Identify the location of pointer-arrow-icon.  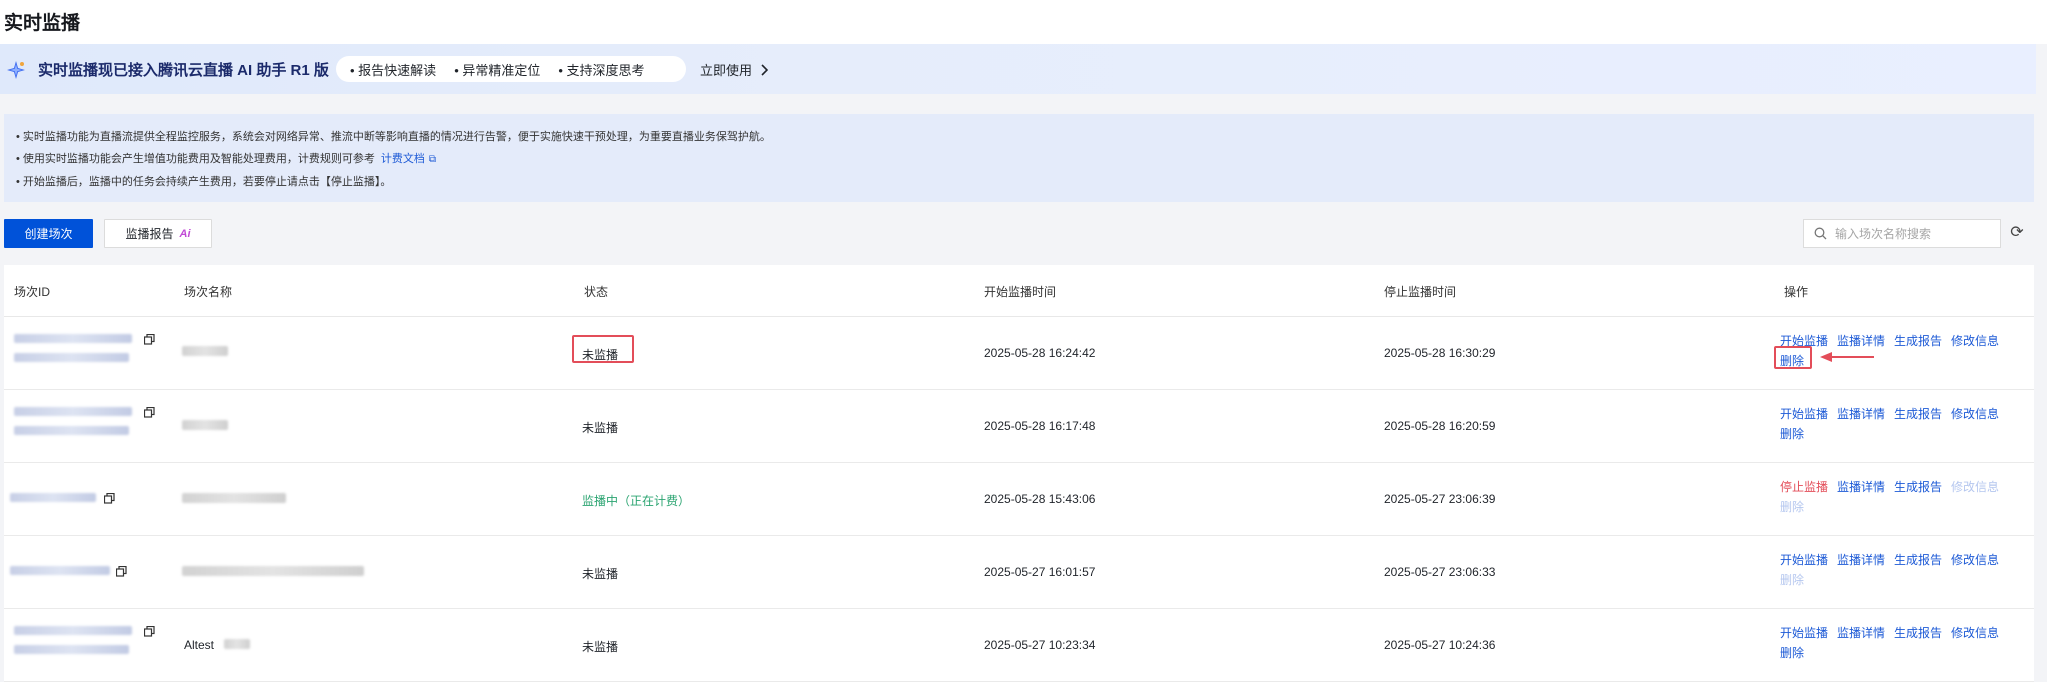
(1847, 357).